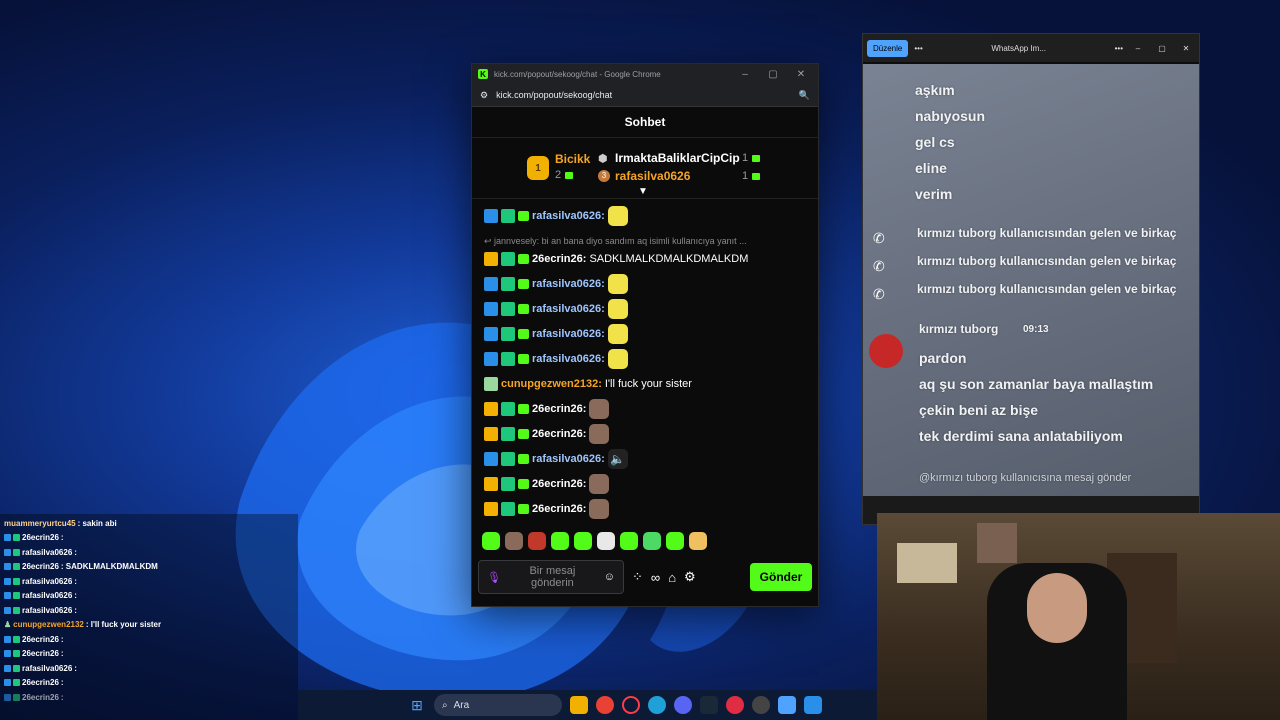 The height and width of the screenshot is (720, 1280). I want to click on message-input: 🎙 Bir mesaj gönderin ☺, so click(551, 577).